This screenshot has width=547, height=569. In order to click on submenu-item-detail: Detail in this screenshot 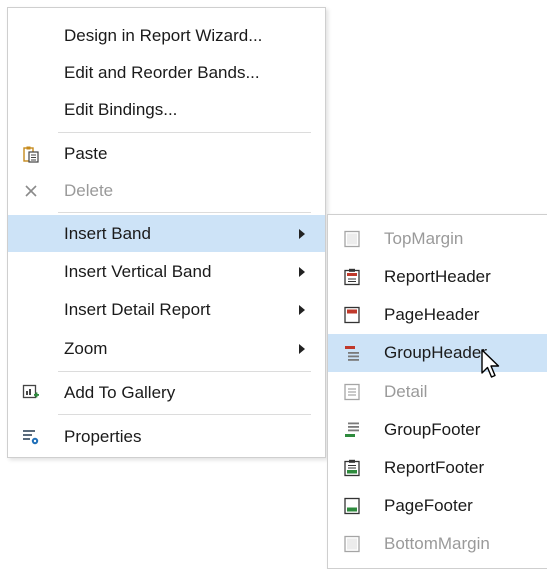, I will do `click(437, 391)`.